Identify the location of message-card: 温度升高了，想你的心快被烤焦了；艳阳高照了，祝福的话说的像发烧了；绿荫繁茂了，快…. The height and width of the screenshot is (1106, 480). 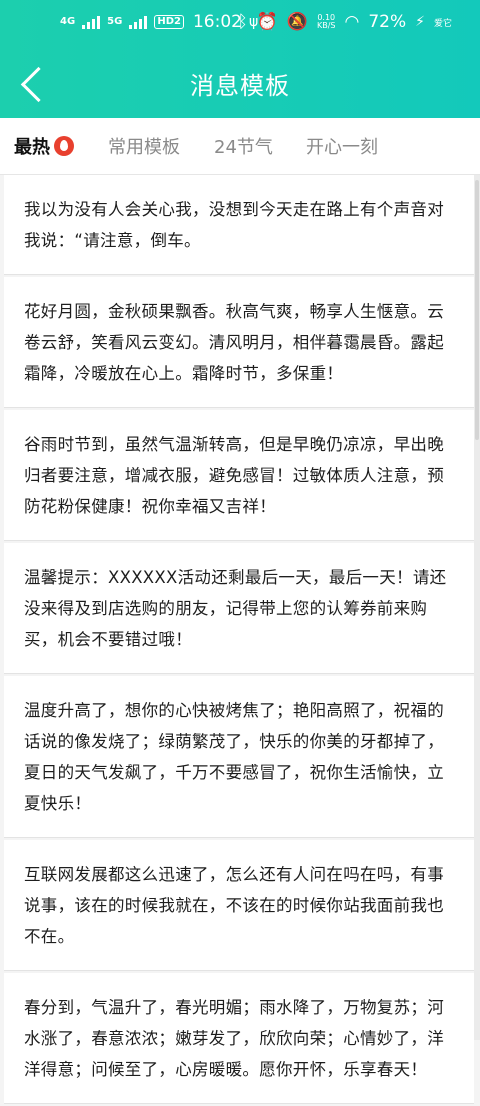
(239, 757).